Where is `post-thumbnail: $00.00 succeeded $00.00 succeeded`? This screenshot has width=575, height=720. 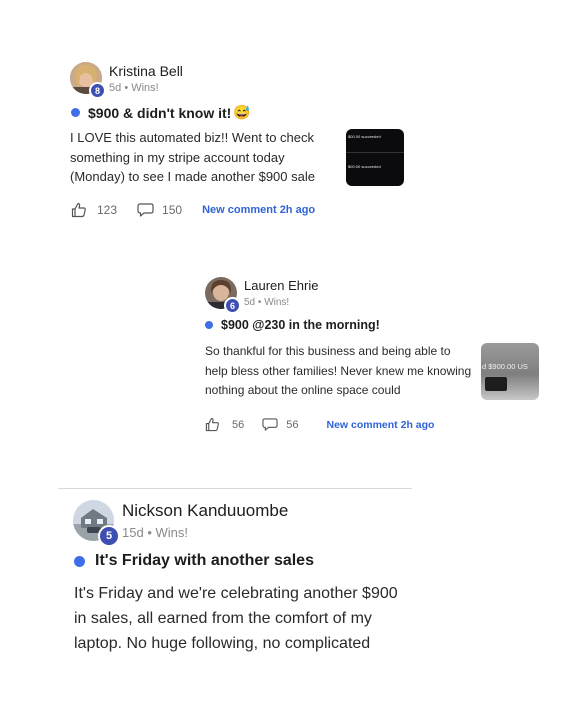
post-thumbnail: $00.00 succeeded $00.00 succeeded is located at coordinates (375, 157).